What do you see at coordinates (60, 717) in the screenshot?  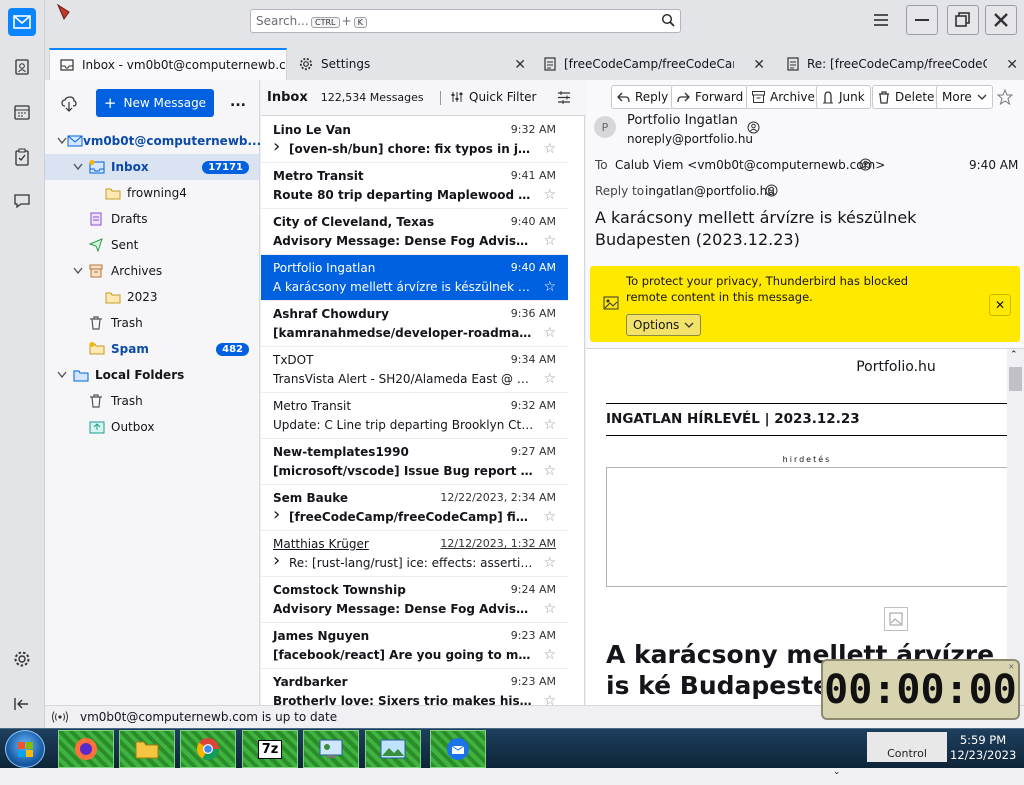 I see `online-status-icon` at bounding box center [60, 717].